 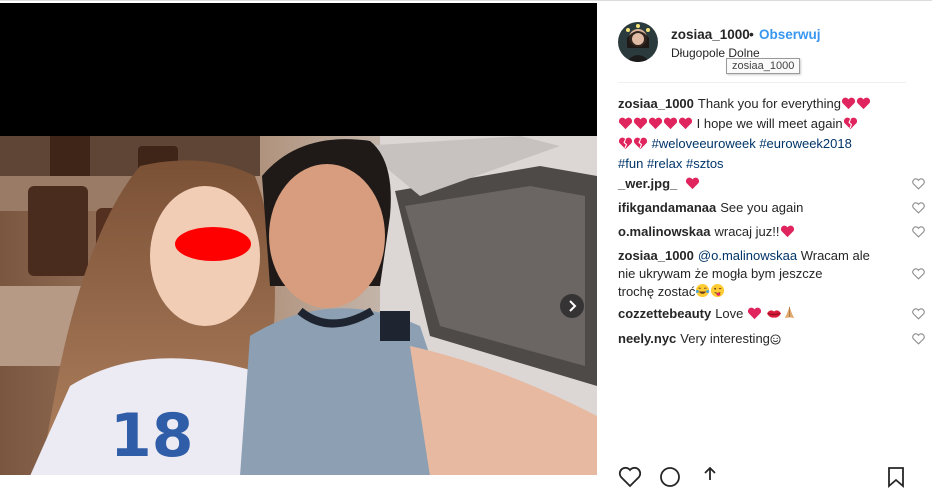 I want to click on comment-item: o.malinowskaa wracaj juz!!, so click(x=758, y=233).